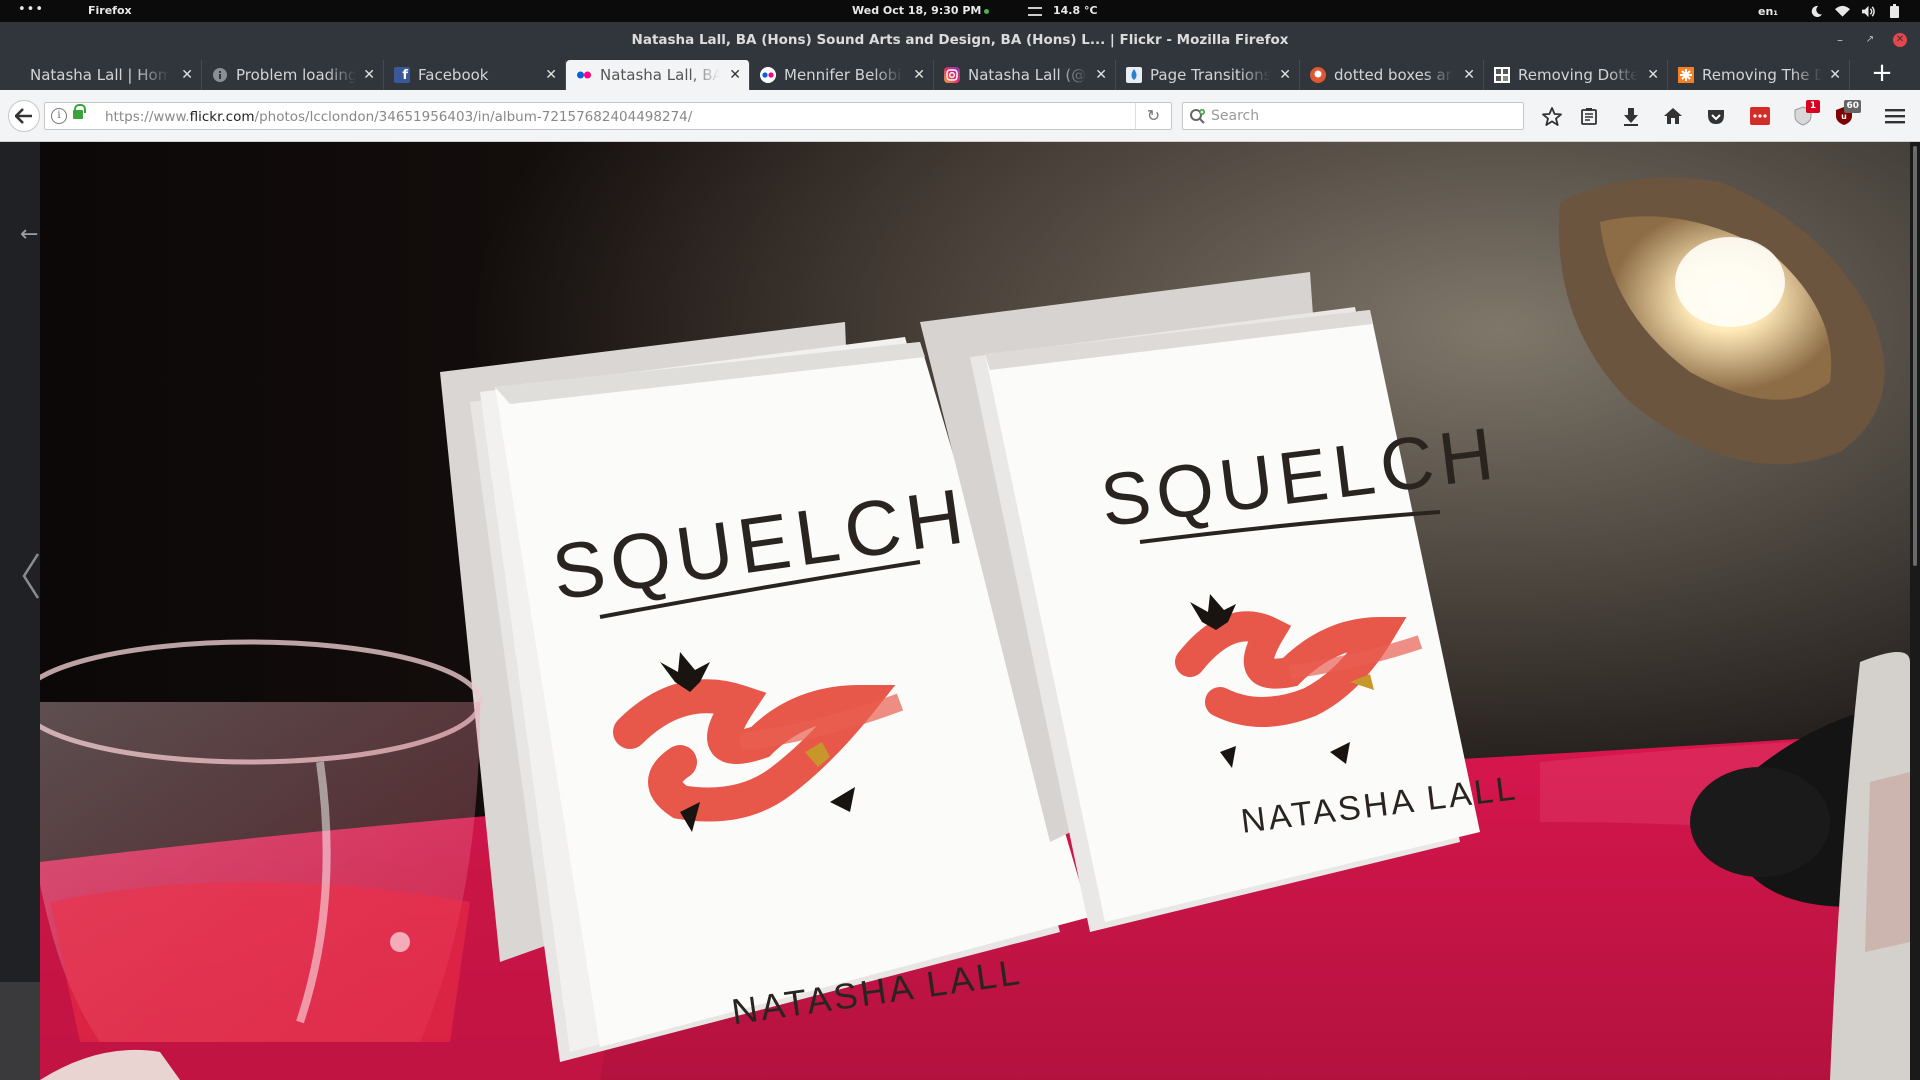 This screenshot has width=1920, height=1080. Describe the element at coordinates (402, 75) in the screenshot. I see `facebook-icon: f` at that location.